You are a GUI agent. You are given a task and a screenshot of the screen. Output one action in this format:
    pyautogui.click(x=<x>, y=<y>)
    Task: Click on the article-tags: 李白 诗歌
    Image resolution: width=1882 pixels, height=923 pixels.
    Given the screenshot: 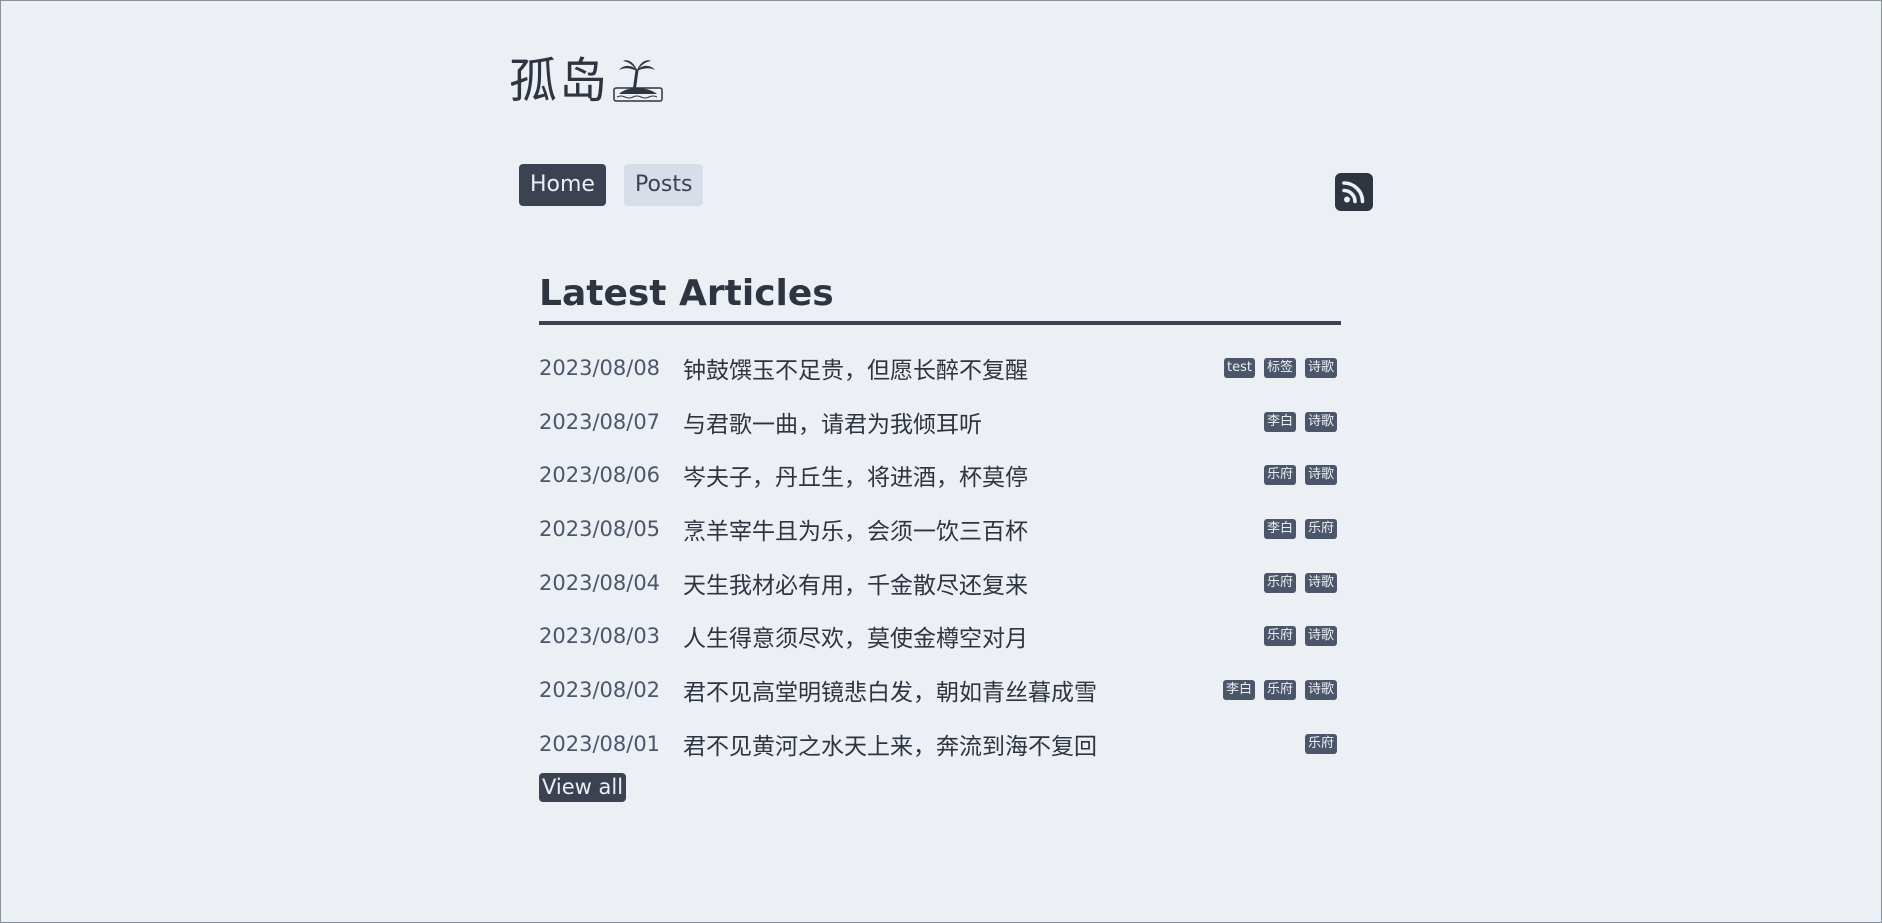 What is the action you would take?
    pyautogui.click(x=1302, y=421)
    